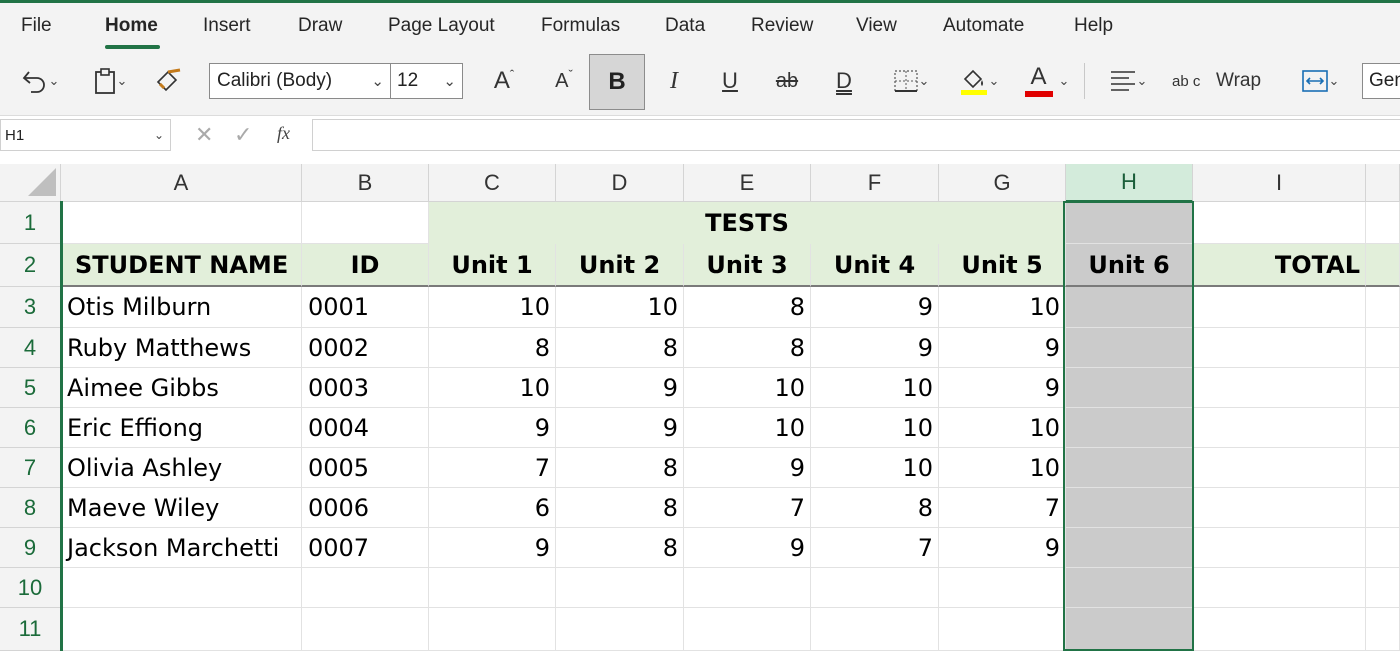  What do you see at coordinates (36, 26) in the screenshot?
I see `tab-file: File` at bounding box center [36, 26].